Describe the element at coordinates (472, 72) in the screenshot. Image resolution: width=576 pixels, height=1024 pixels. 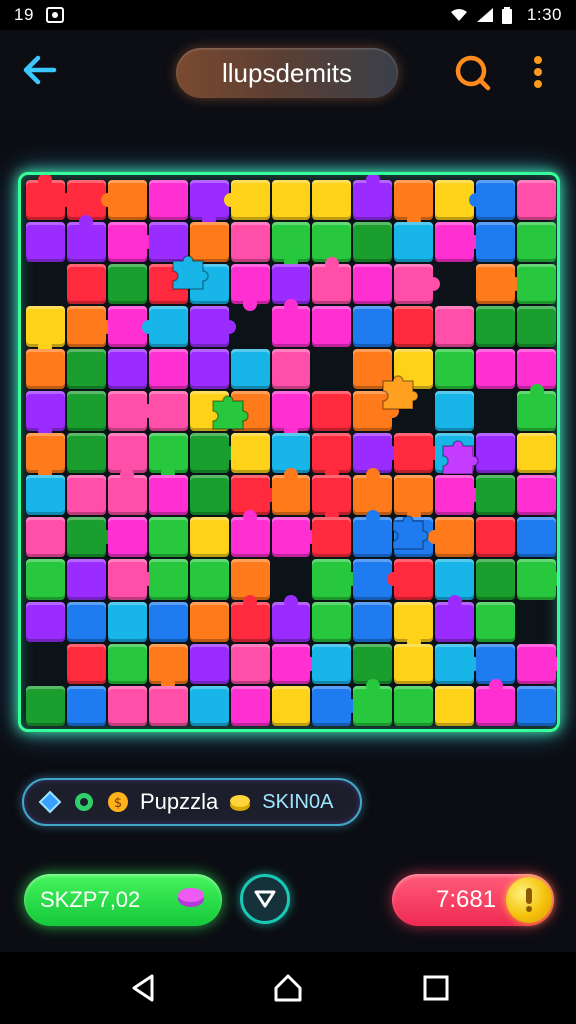
I see `search-button` at that location.